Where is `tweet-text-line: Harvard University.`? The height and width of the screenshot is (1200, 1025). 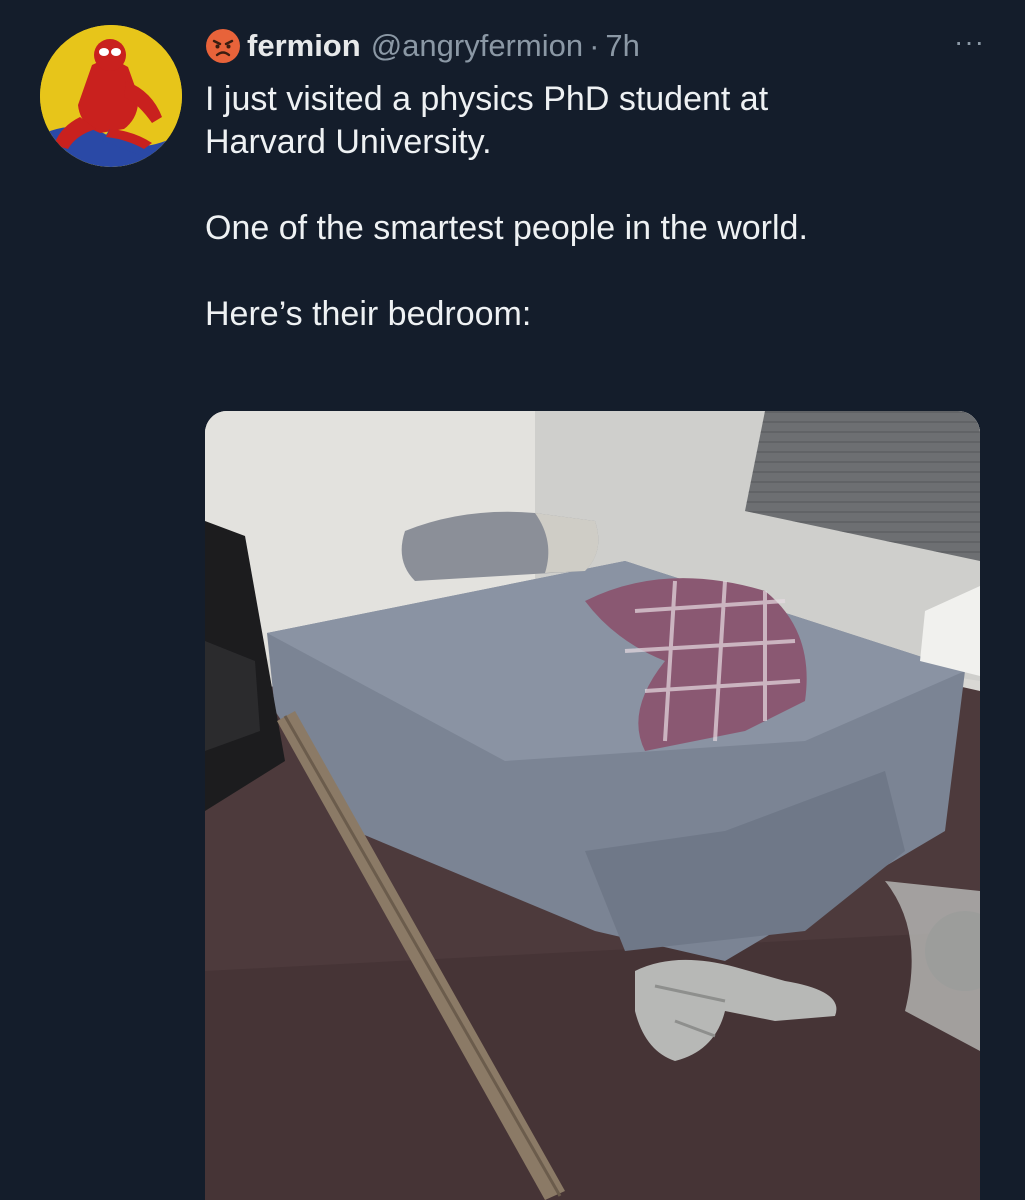
tweet-text-line: Harvard University. is located at coordinates (348, 142).